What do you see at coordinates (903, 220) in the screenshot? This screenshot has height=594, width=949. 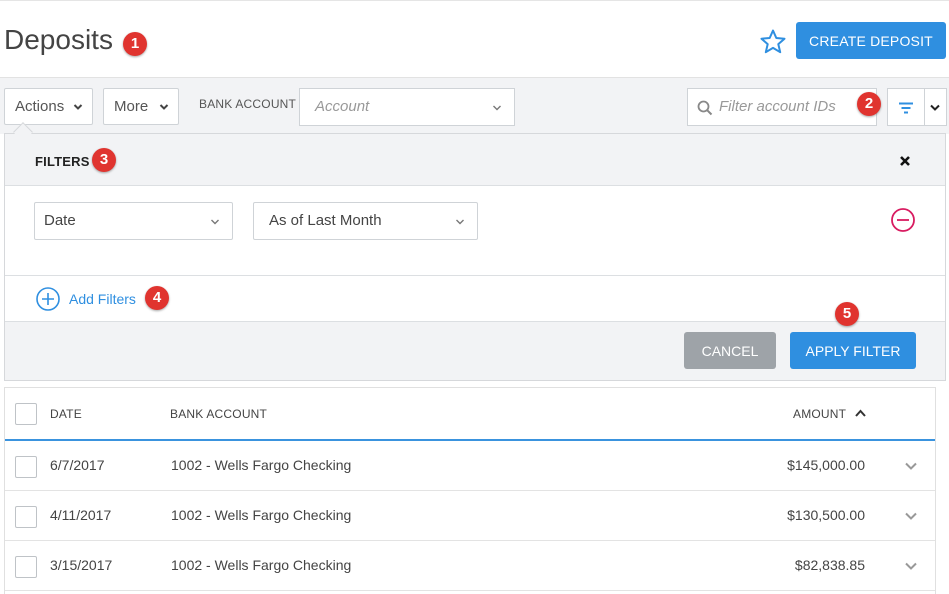 I see `minus-circle-icon` at bounding box center [903, 220].